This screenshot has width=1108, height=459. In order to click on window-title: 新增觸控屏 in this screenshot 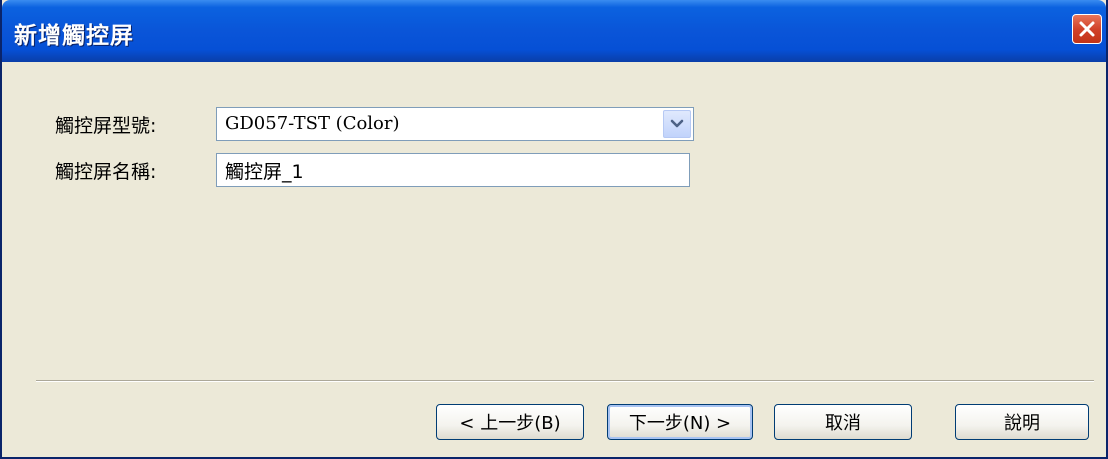, I will do `click(74, 36)`.